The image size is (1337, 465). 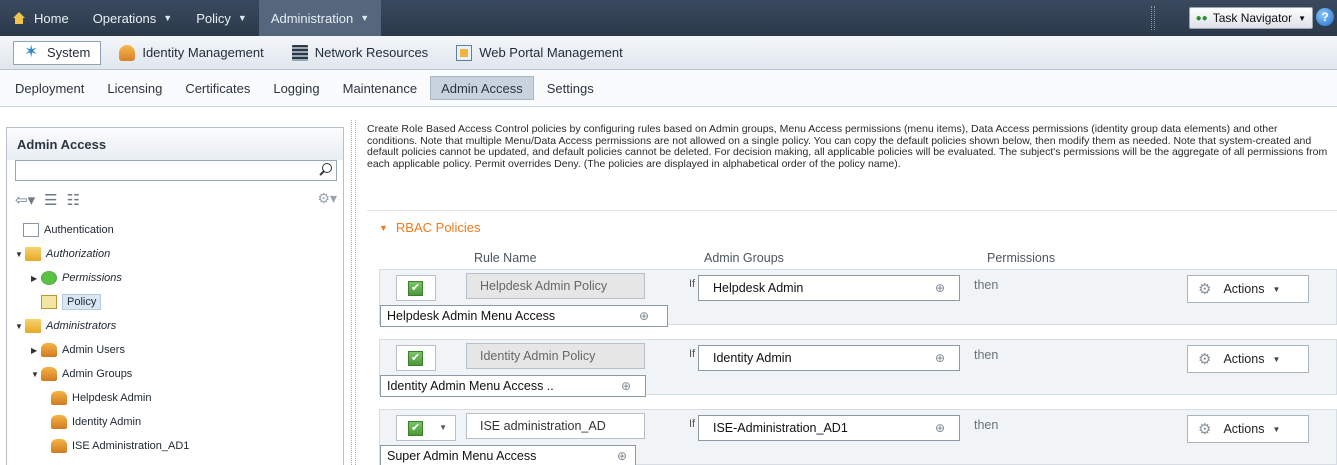 What do you see at coordinates (176, 350) in the screenshot?
I see `tree-item-admin-users: ▶ Admin Users` at bounding box center [176, 350].